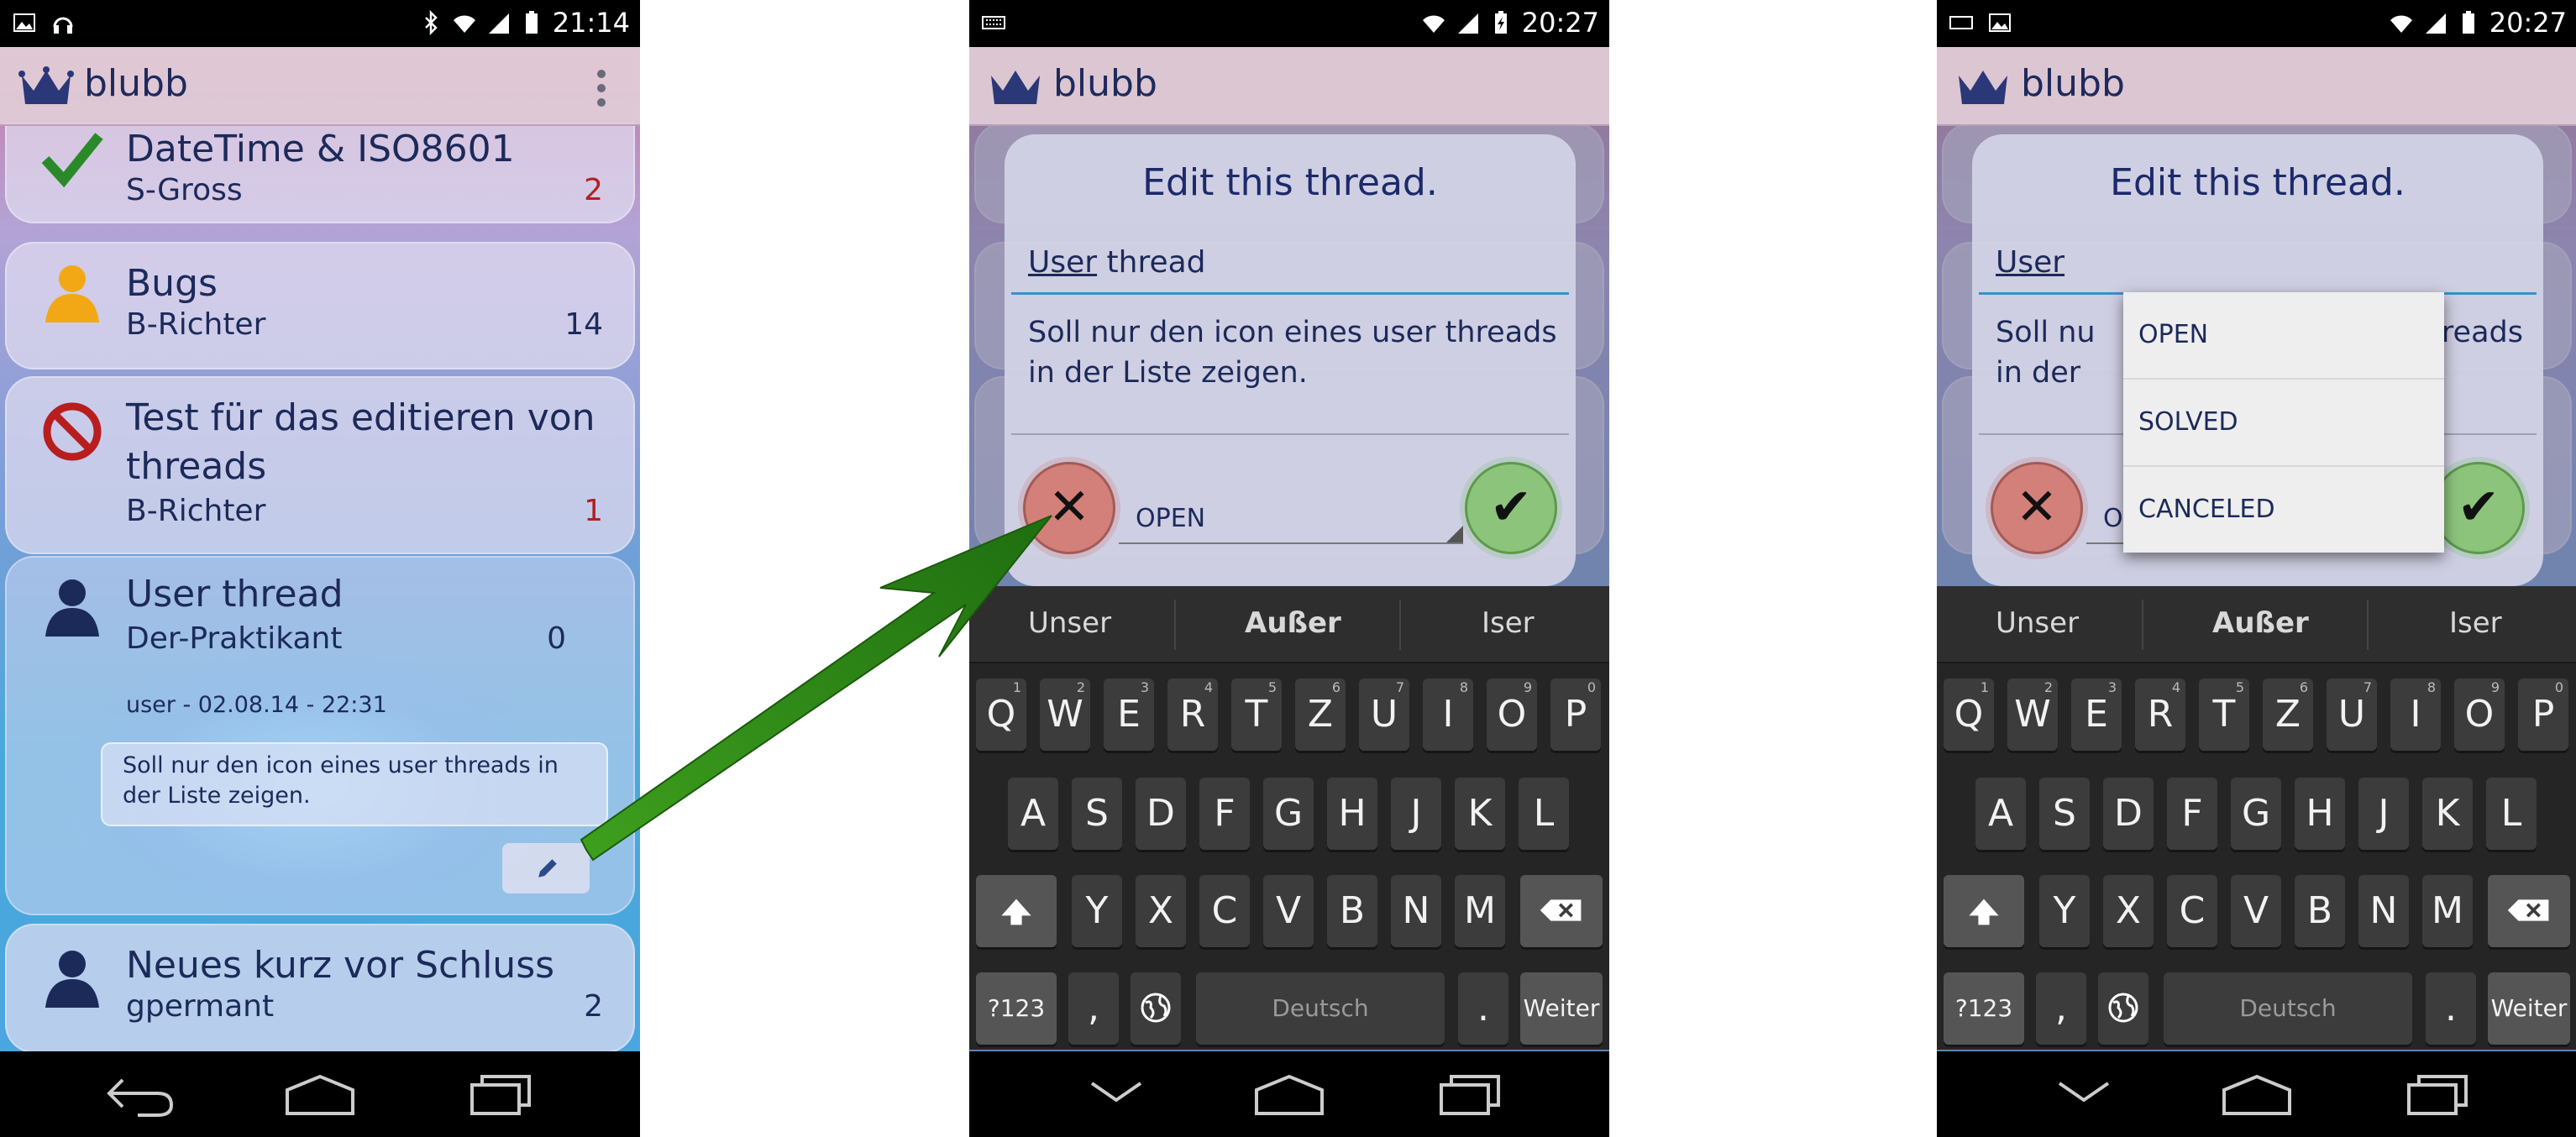 This screenshot has width=2576, height=1137. I want to click on edit-thread-button, so click(546, 868).